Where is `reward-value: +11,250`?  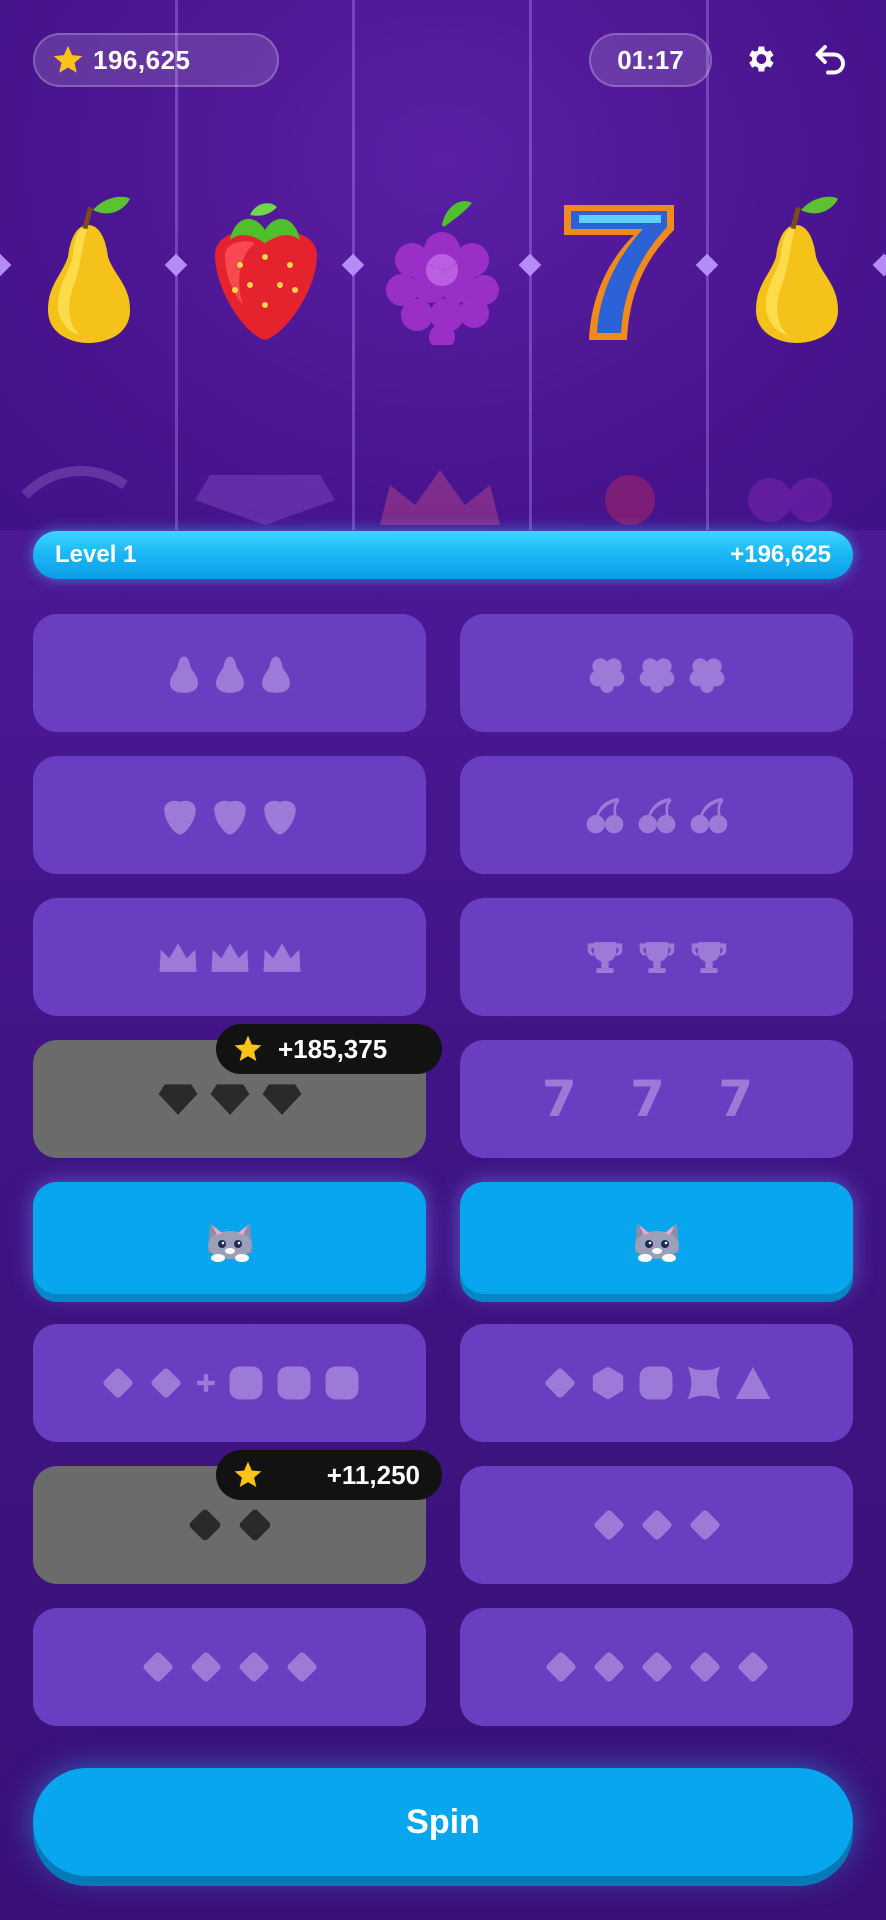
reward-value: +11,250 is located at coordinates (373, 1474).